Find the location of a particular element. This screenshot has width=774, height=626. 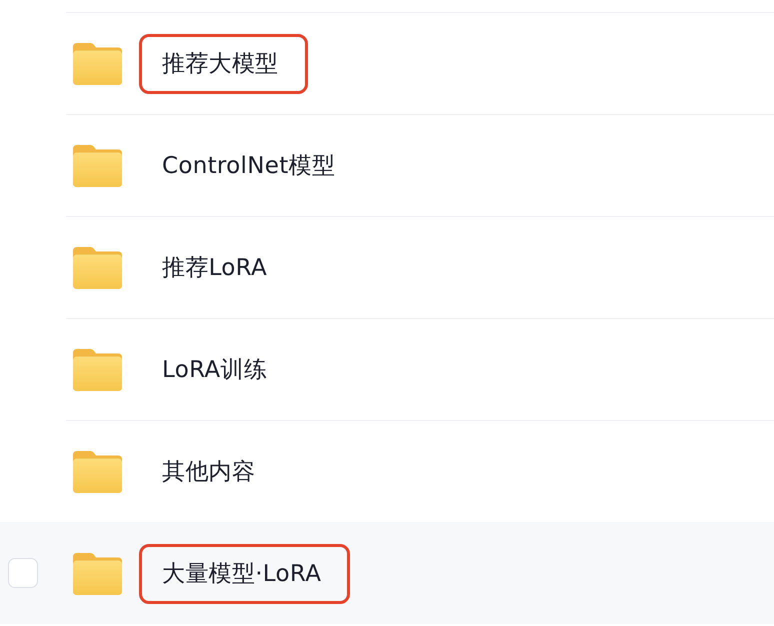

folder-name: LoRA训练 is located at coordinates (215, 369).